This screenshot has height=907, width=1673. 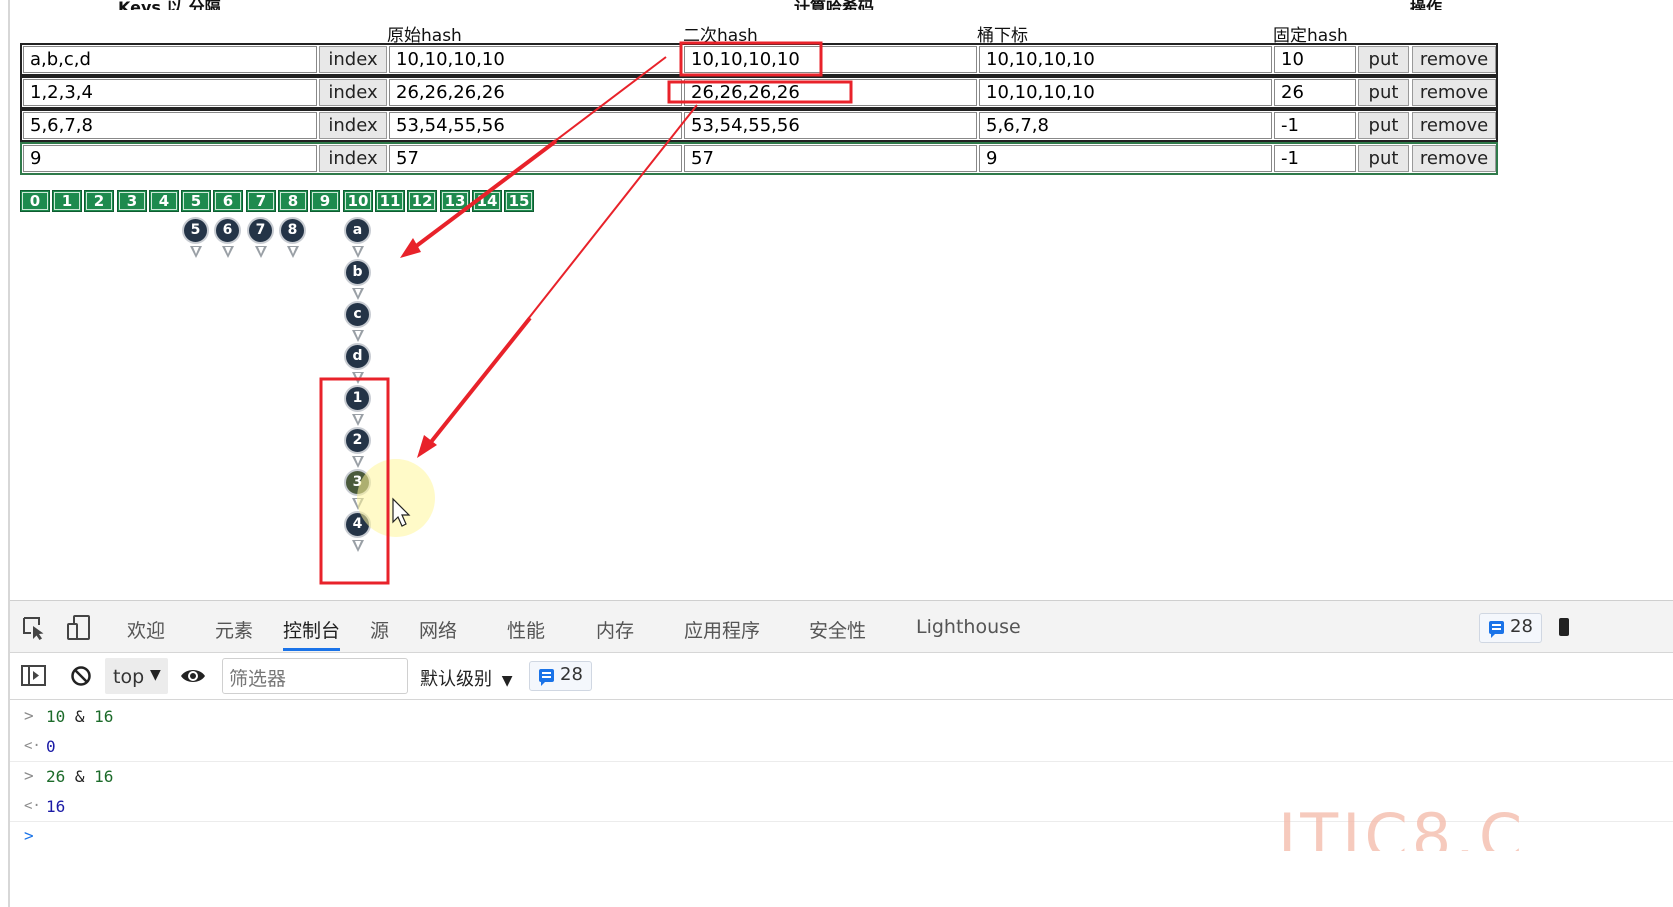 I want to click on annotation-arrow-line, so click(x=478, y=382).